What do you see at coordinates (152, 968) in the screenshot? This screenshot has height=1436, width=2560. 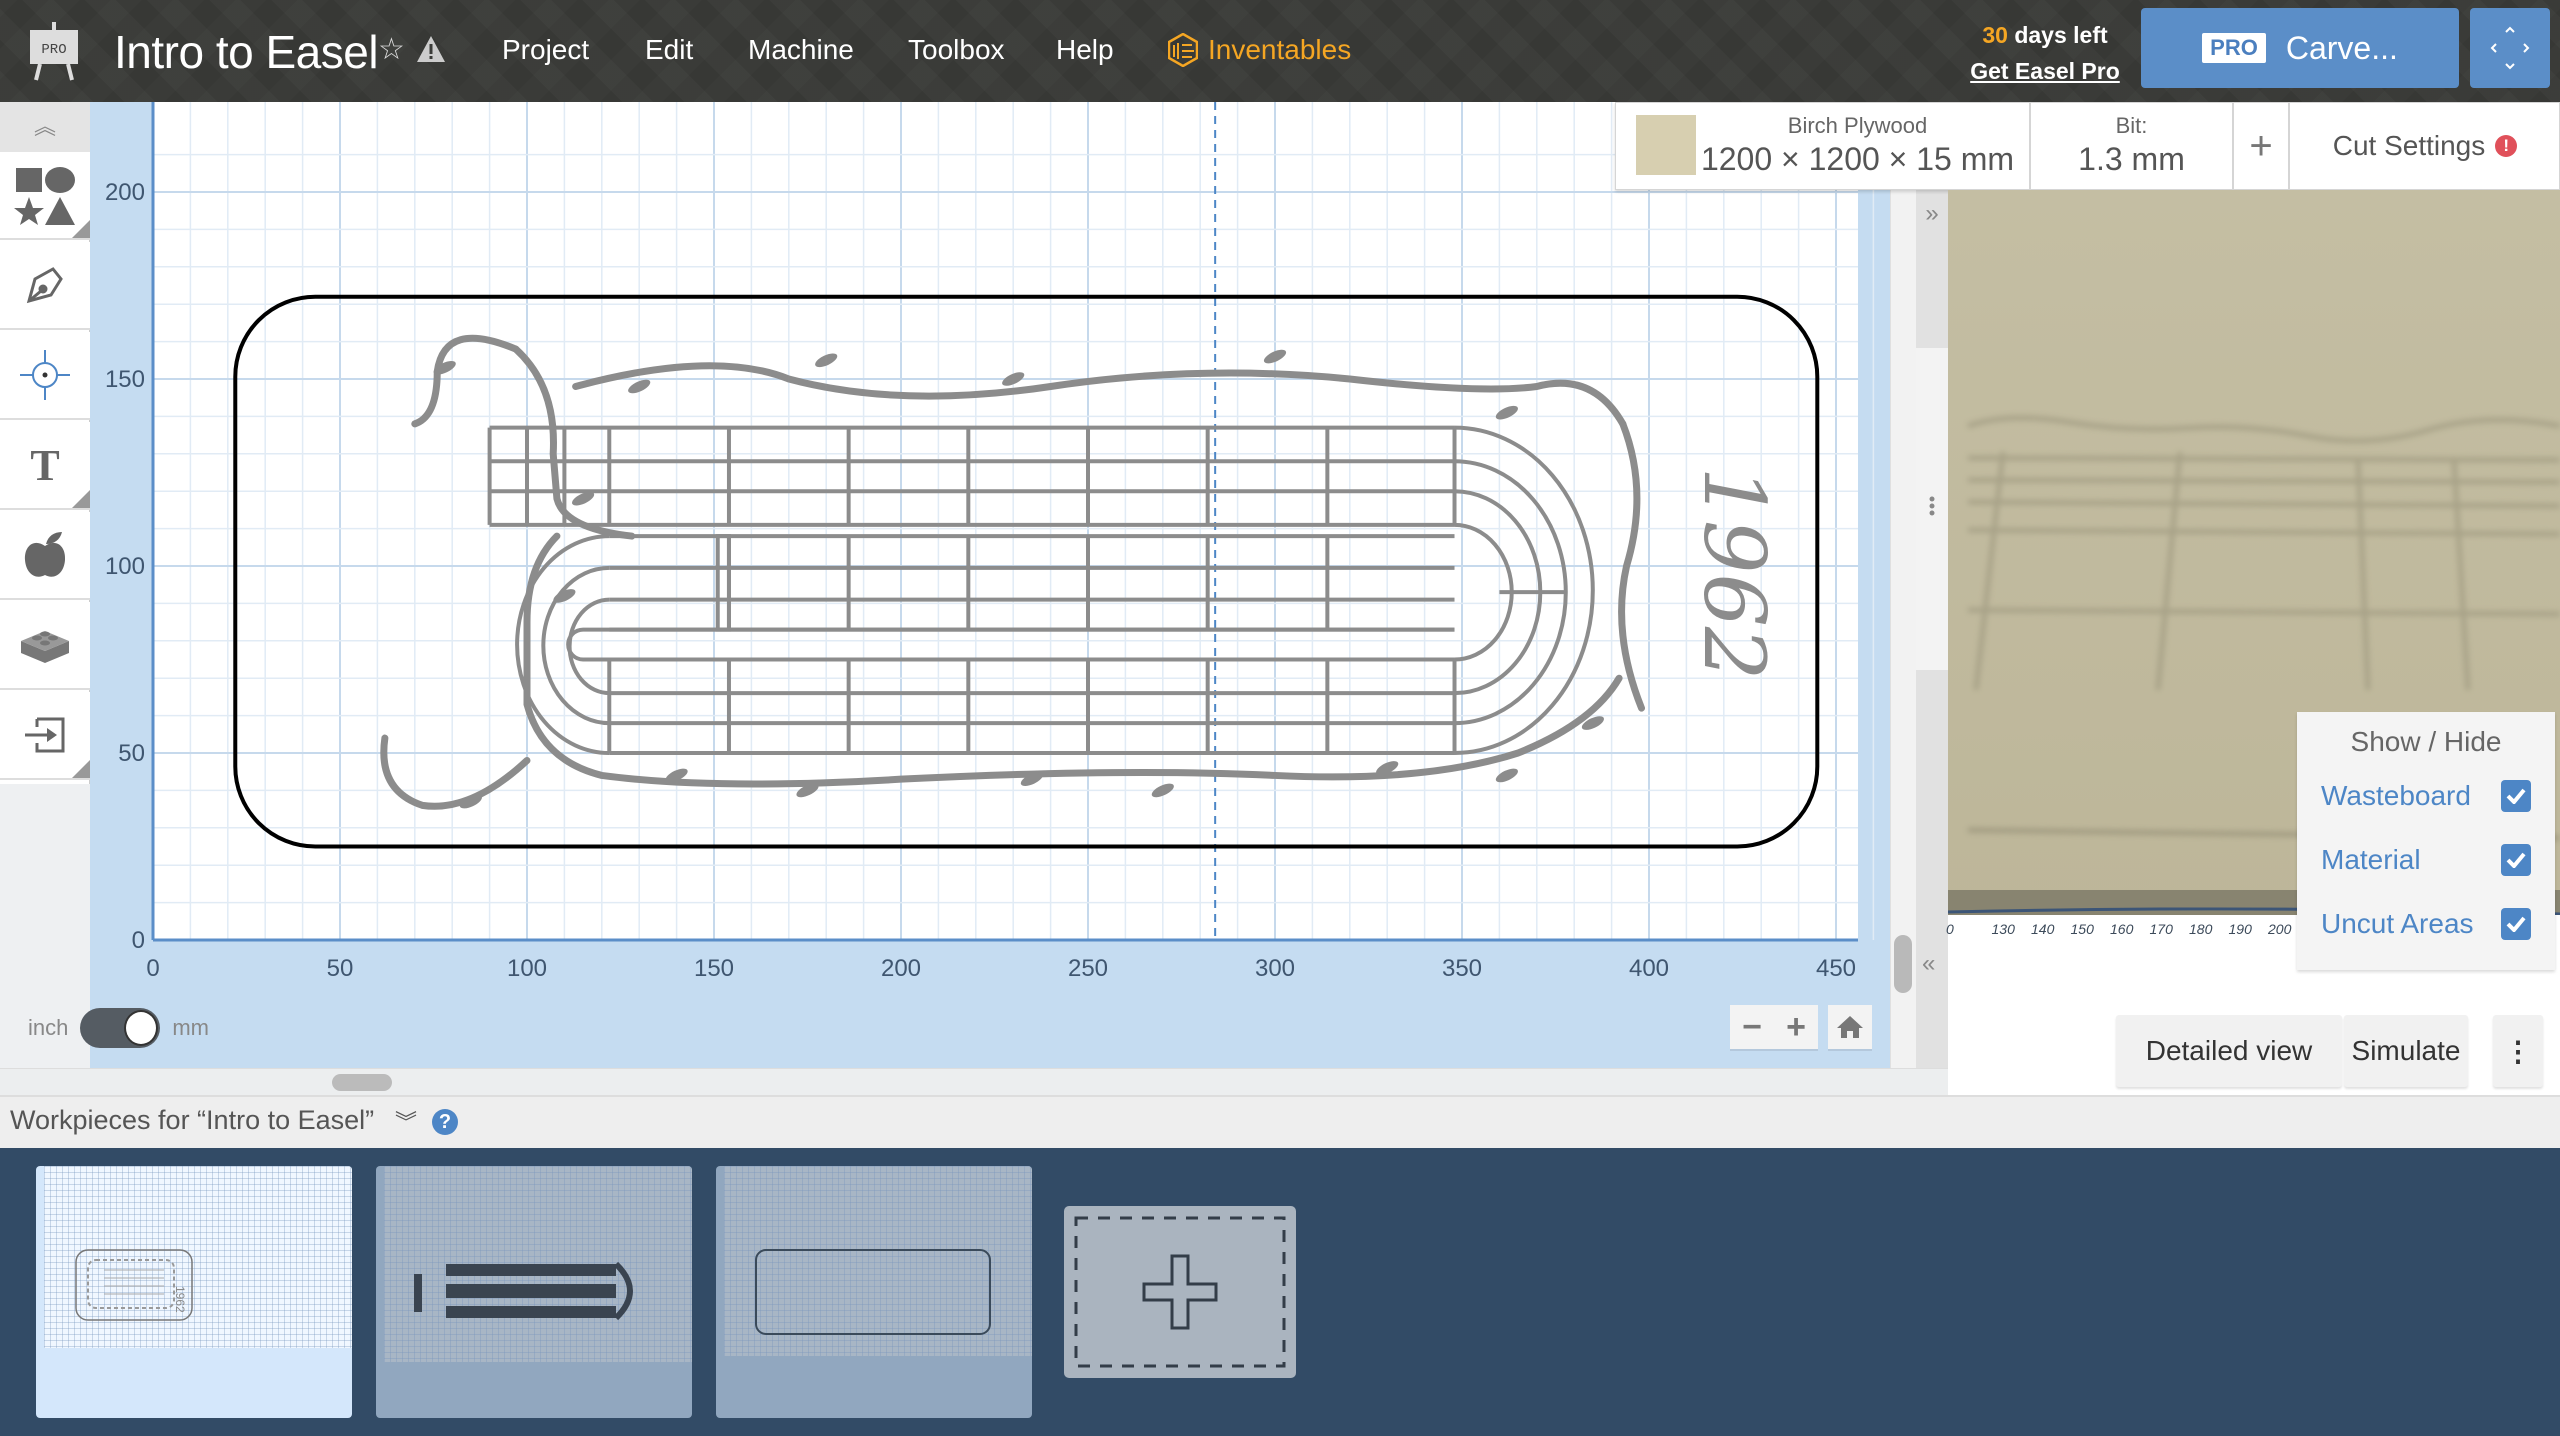 I see `x-tick-label: 0` at bounding box center [152, 968].